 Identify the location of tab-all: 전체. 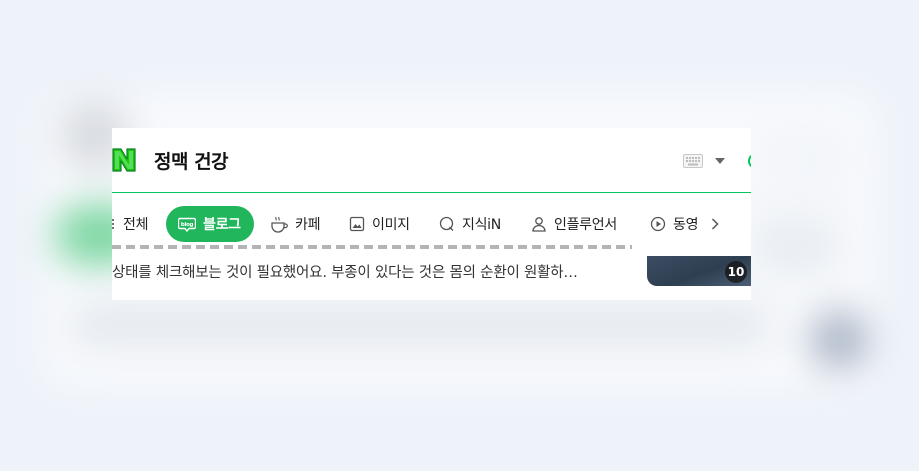
(130, 224).